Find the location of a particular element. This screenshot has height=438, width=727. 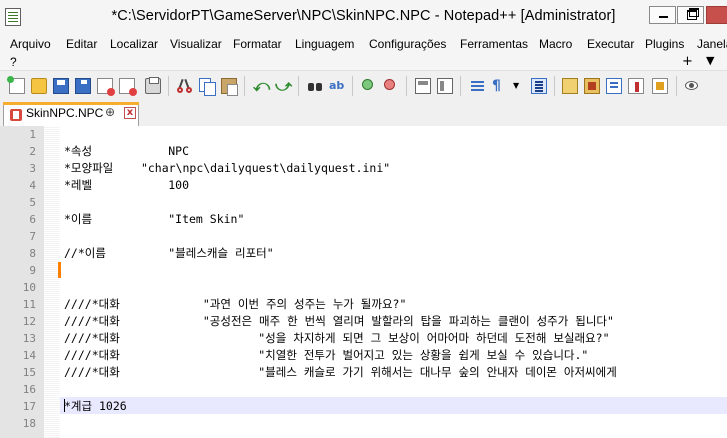

code-line: *이름 "Item Skin" is located at coordinates (154, 219).